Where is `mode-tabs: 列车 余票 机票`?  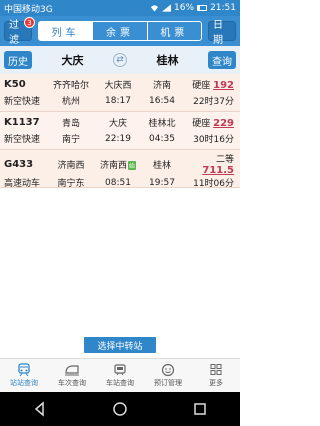
mode-tabs: 列车 余票 机票 is located at coordinates (120, 31).